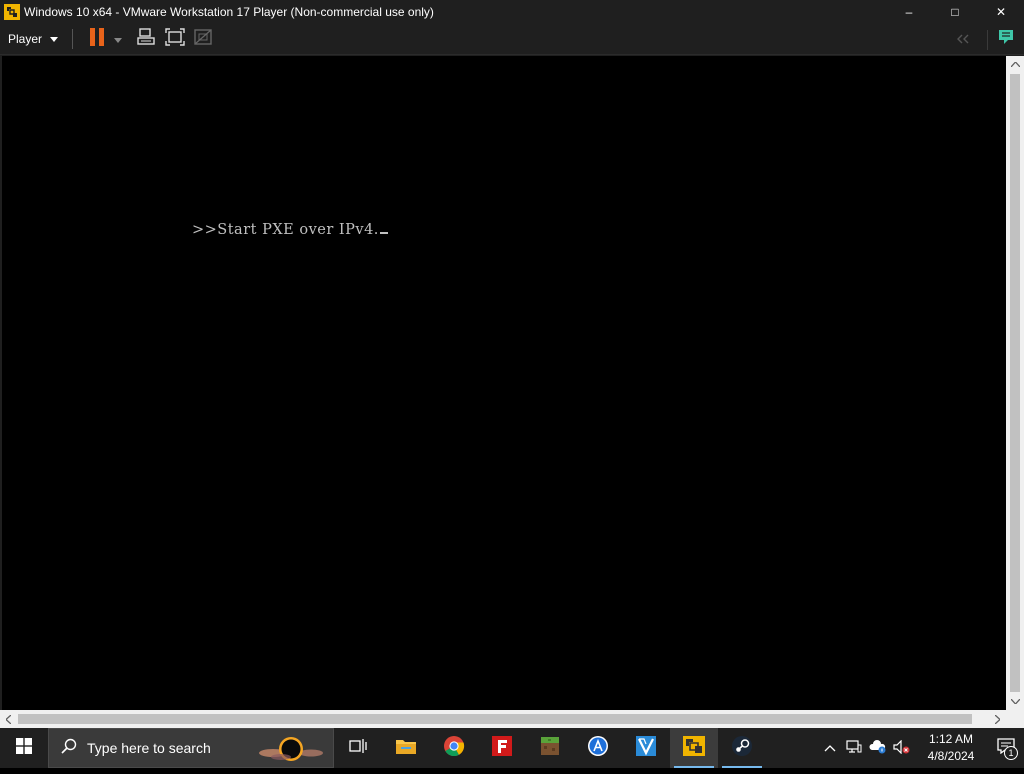 The height and width of the screenshot is (774, 1024). Describe the element at coordinates (149, 748) in the screenshot. I see `search-placeholder: Type here to search` at that location.